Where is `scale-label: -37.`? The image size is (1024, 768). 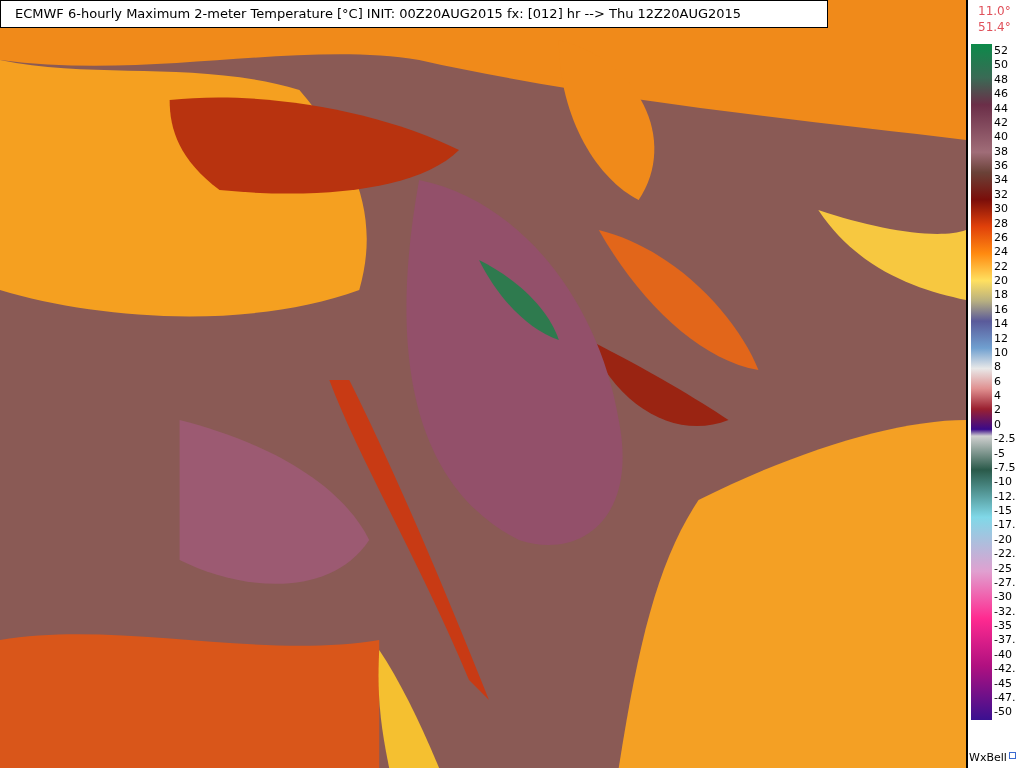 scale-label: -37. is located at coordinates (1005, 640).